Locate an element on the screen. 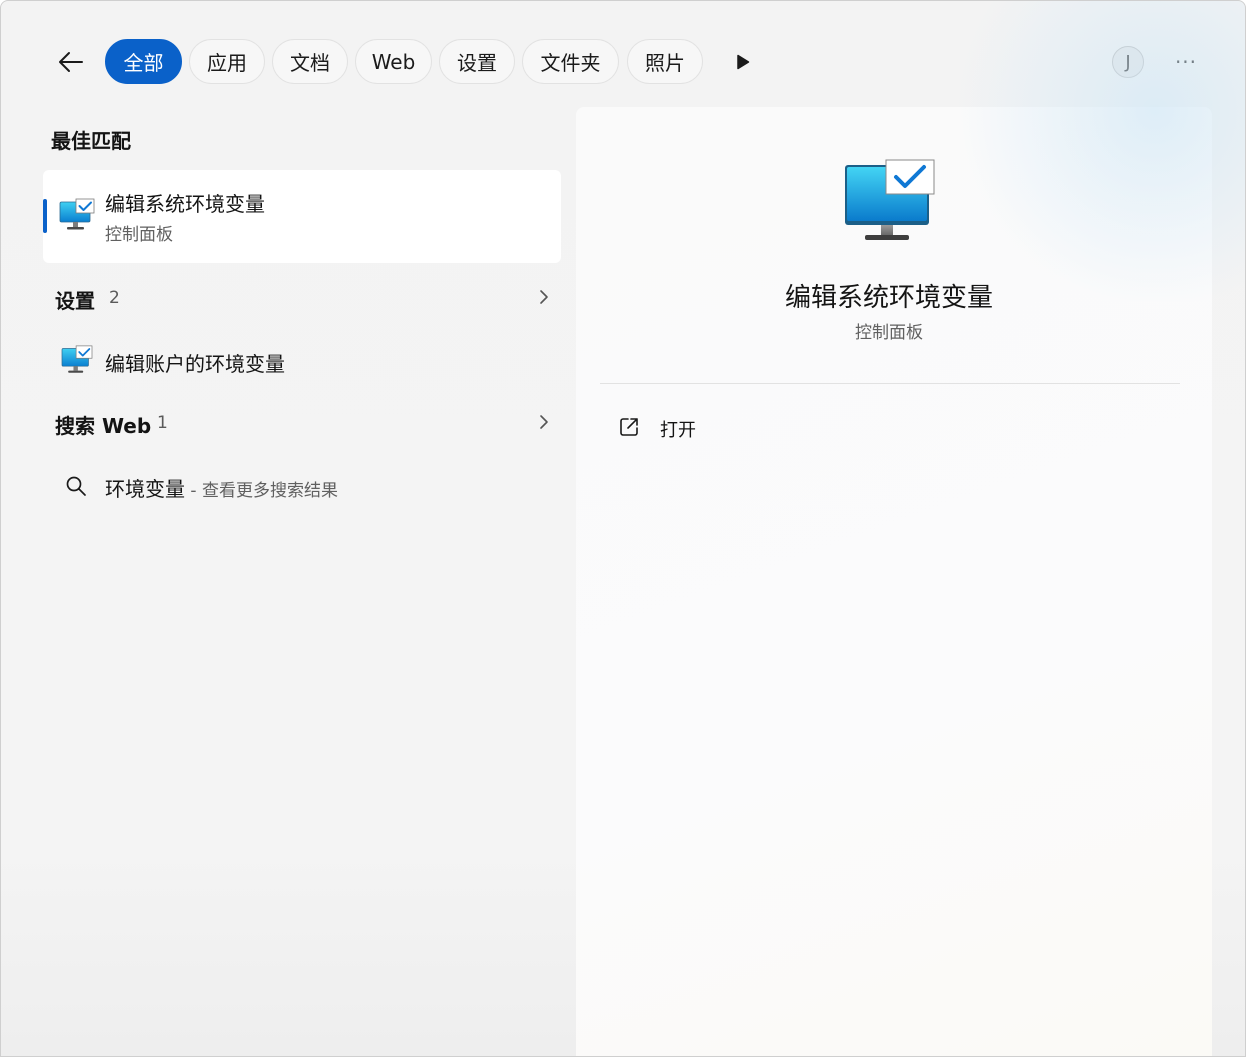 Image resolution: width=1246 pixels, height=1057 pixels. tab-apps: 应用 is located at coordinates (227, 61).